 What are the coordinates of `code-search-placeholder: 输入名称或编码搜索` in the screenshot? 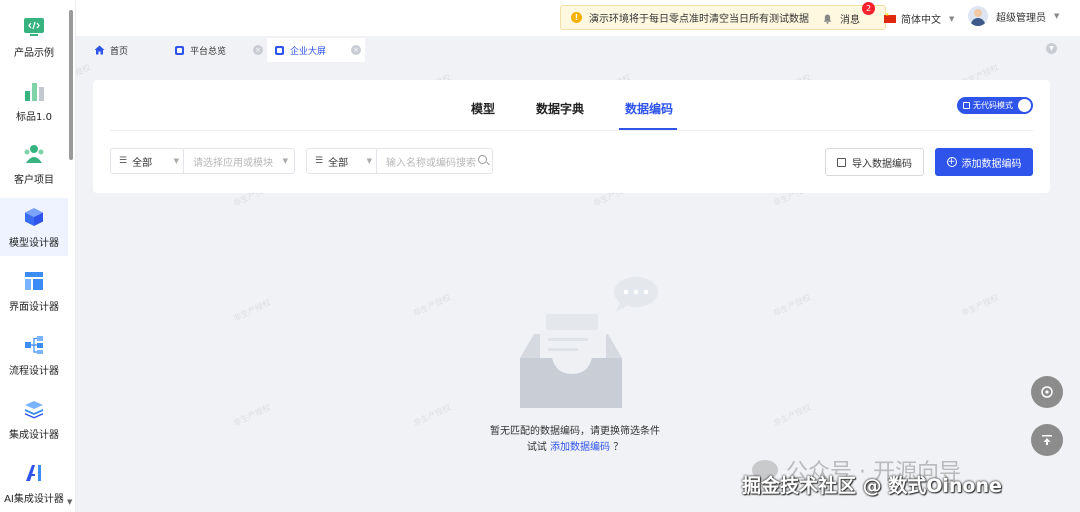 It's located at (431, 163).